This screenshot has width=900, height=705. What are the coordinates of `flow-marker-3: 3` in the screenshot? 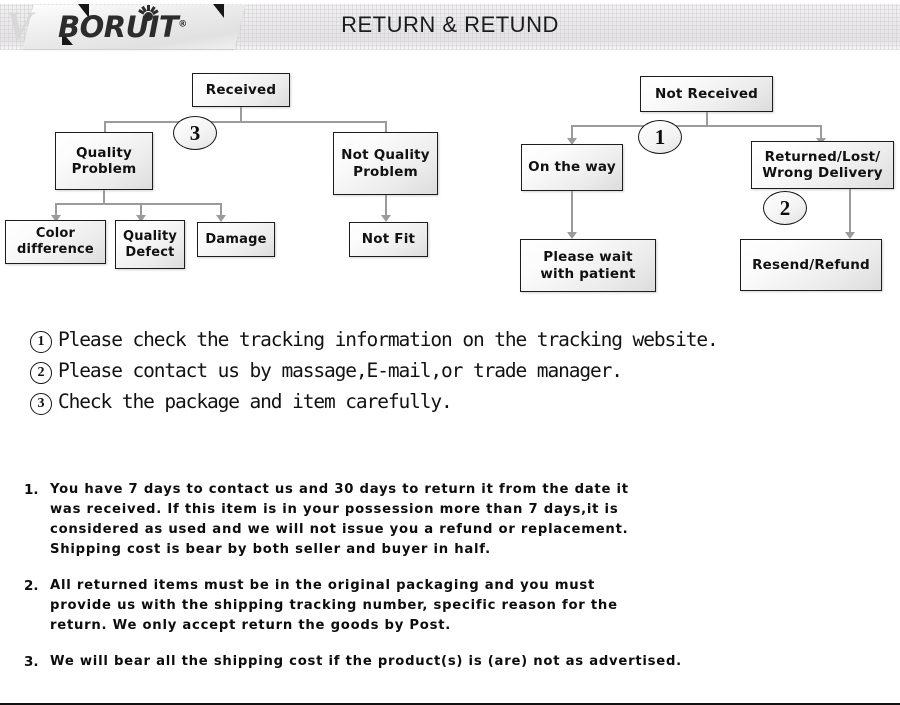 It's located at (195, 133).